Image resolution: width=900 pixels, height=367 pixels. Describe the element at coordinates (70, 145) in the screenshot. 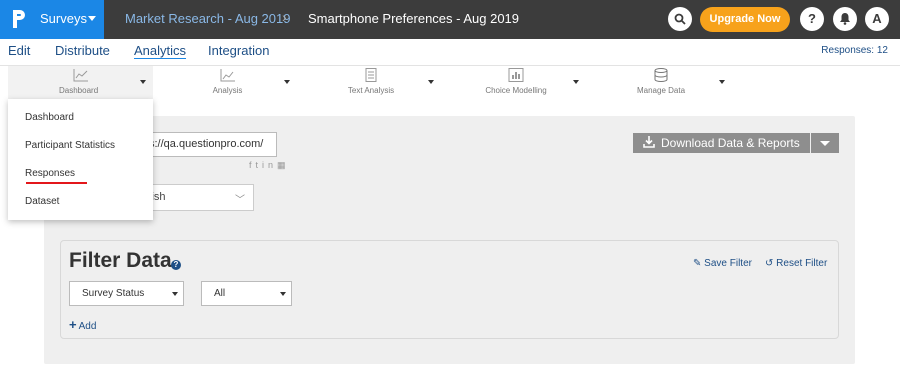

I see `menu-item-participant-statistics: Participant Statistics` at that location.